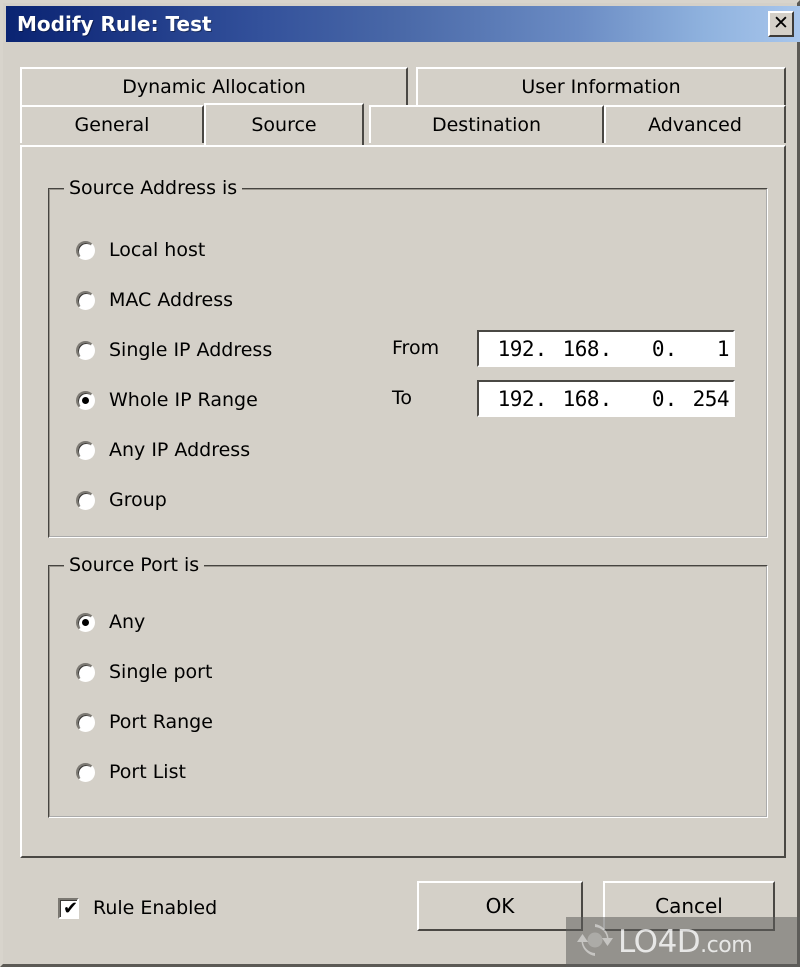 The height and width of the screenshot is (967, 800). I want to click on radio-label: MAC Address, so click(171, 300).